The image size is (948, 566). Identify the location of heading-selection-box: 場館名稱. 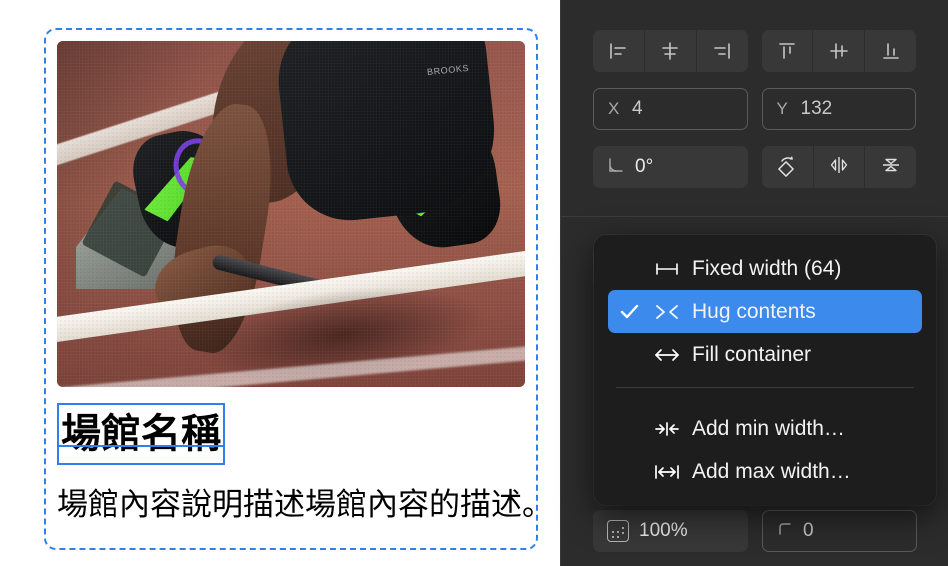
(141, 434).